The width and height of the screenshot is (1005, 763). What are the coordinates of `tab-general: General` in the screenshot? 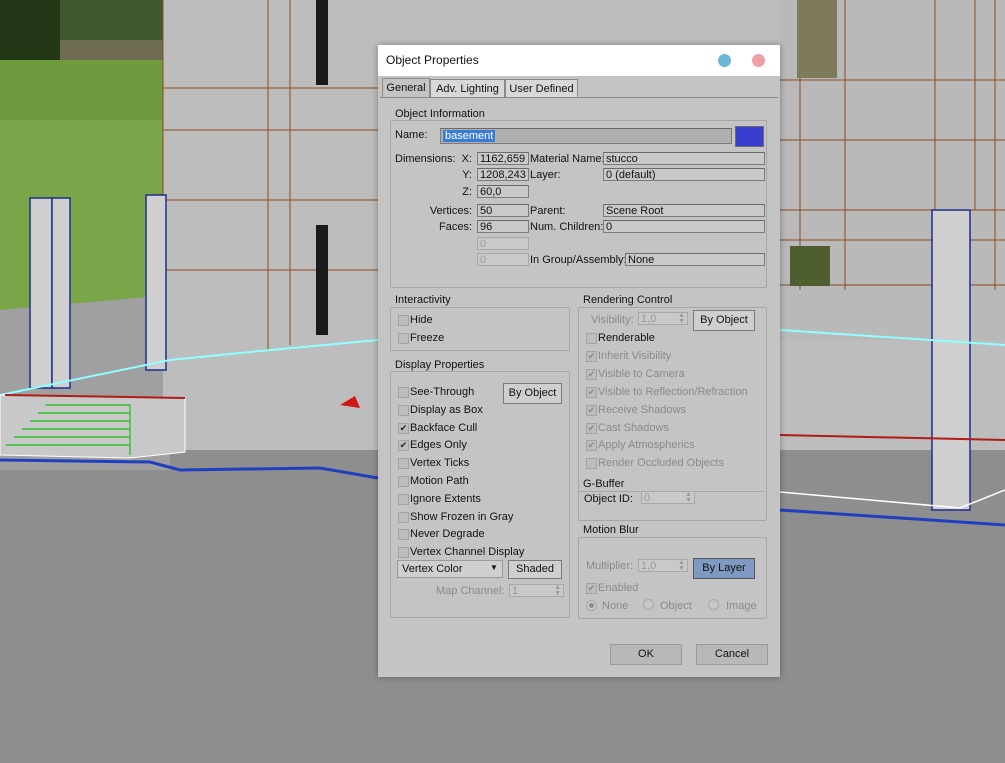 It's located at (406, 88).